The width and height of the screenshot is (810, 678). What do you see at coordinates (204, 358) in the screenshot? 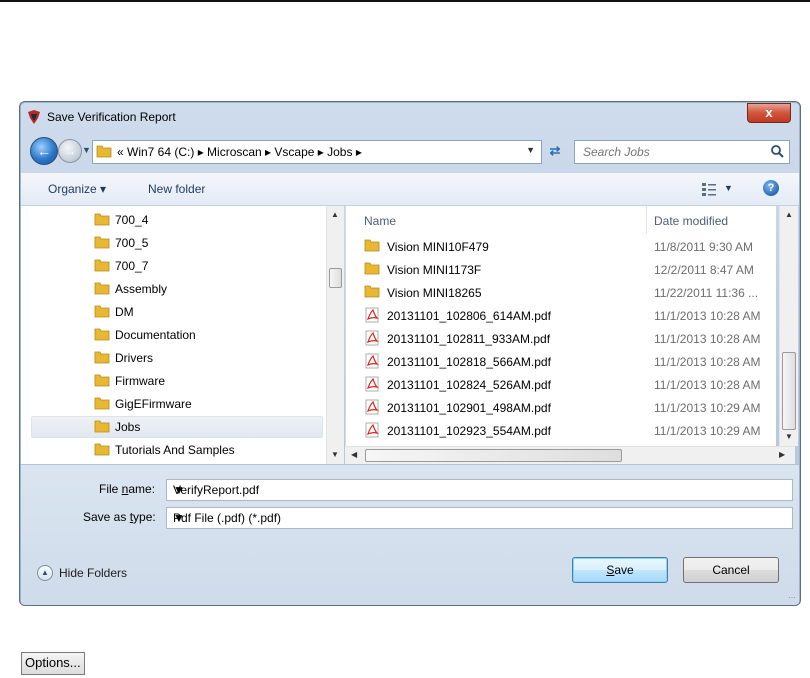
I see `nav-item: Drivers` at bounding box center [204, 358].